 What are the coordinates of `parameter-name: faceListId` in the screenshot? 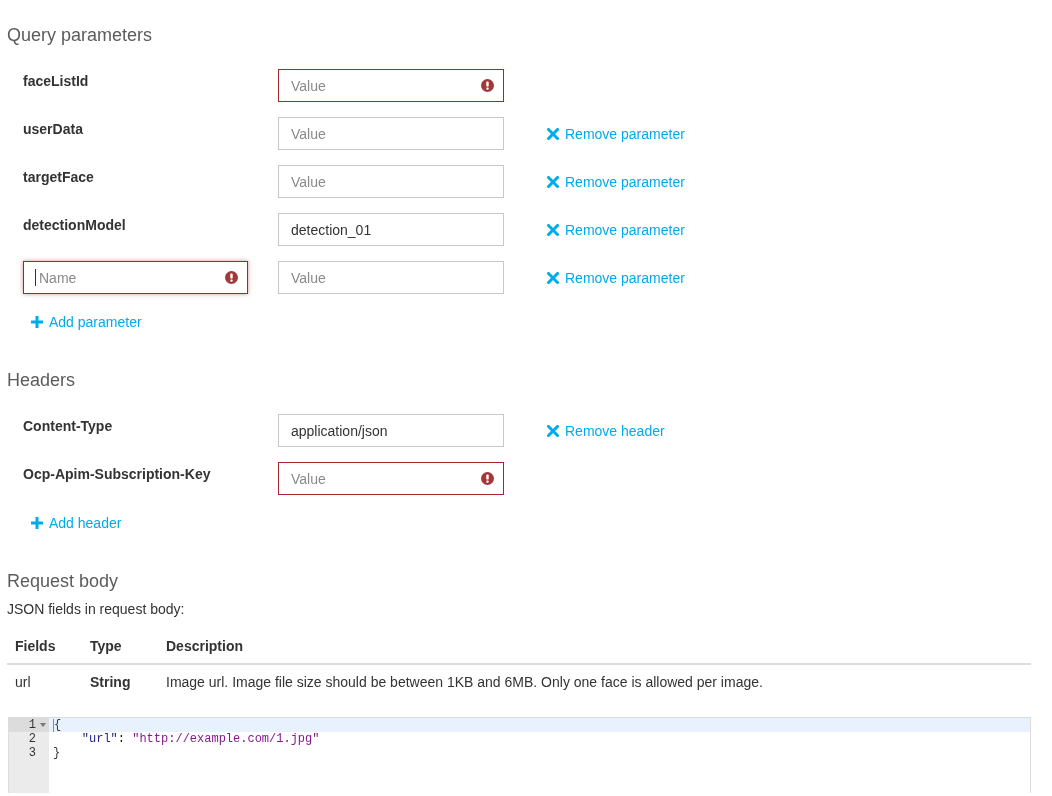 It's located at (56, 81).